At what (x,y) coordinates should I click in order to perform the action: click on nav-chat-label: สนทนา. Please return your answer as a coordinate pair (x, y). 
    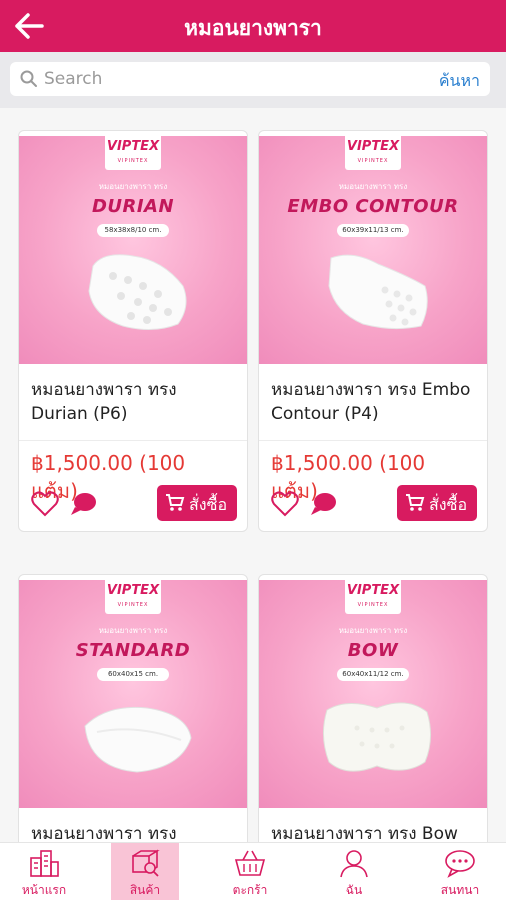
    Looking at the image, I should click on (460, 890).